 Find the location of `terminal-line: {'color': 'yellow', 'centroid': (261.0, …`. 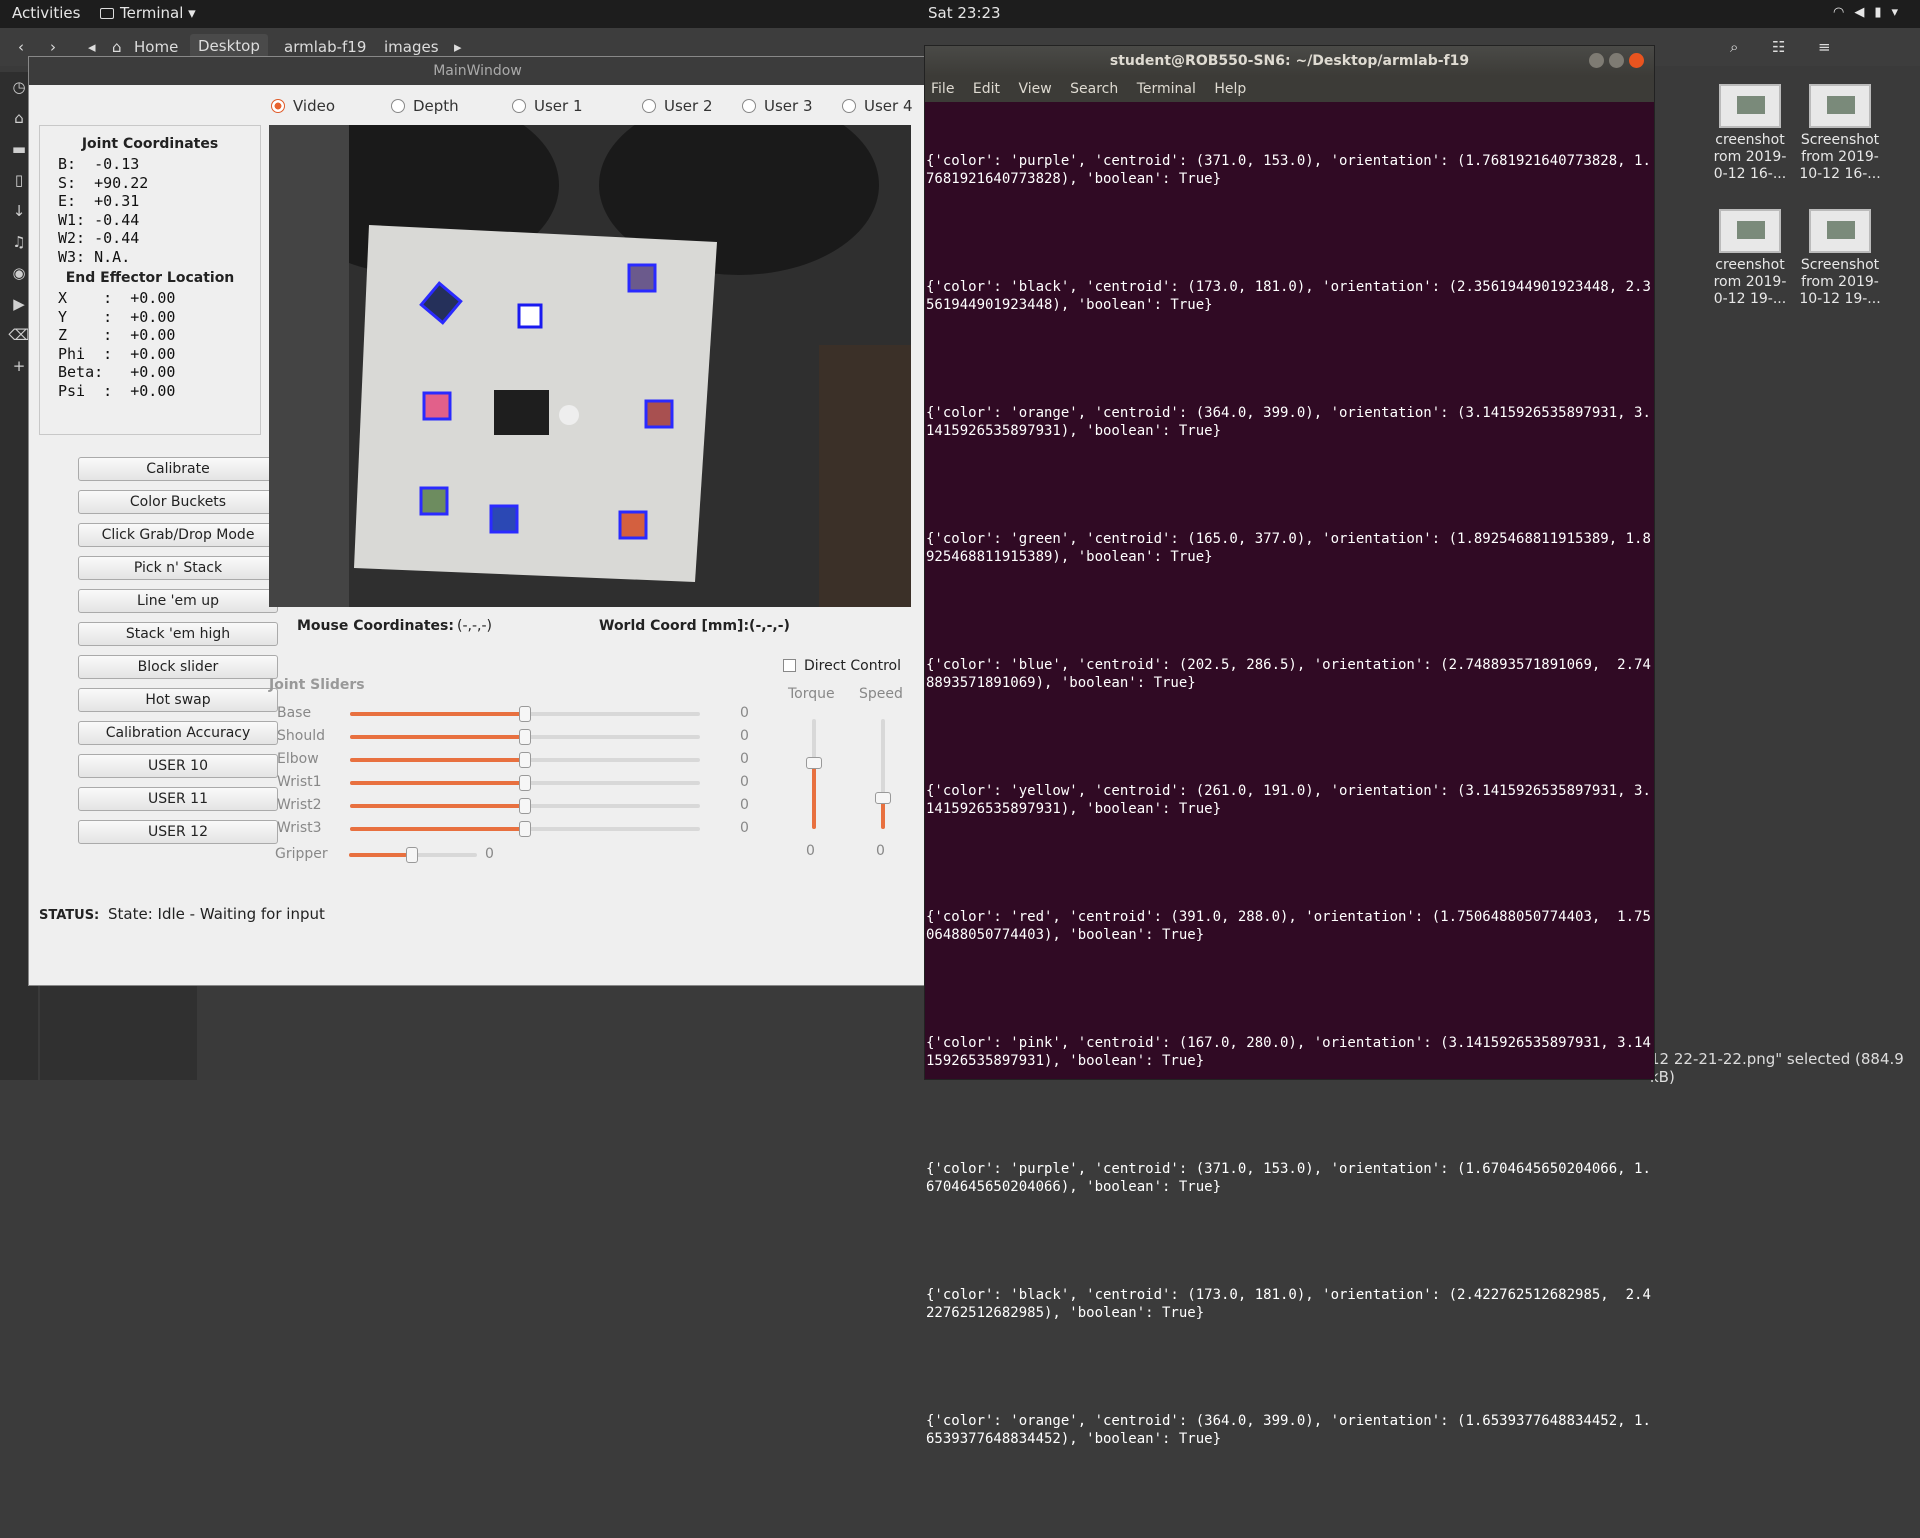

terminal-line: {'color': 'yellow', 'centroid': (261.0, … is located at coordinates (1288, 800).